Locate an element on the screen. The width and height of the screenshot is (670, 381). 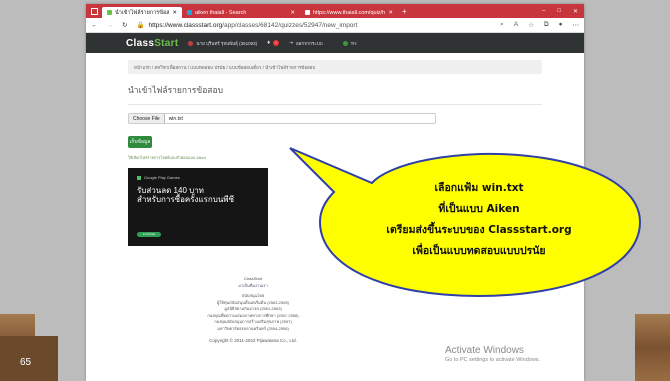
tab-bing-search: aiken thaiall - Search ✕ is located at coordinates (241, 12).